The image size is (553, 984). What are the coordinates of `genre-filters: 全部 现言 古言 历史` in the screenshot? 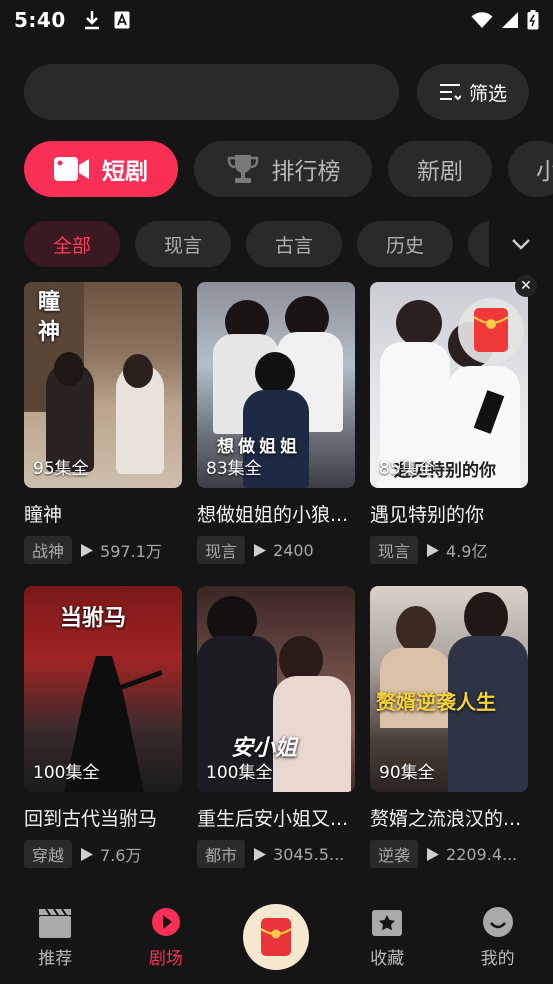 It's located at (288, 244).